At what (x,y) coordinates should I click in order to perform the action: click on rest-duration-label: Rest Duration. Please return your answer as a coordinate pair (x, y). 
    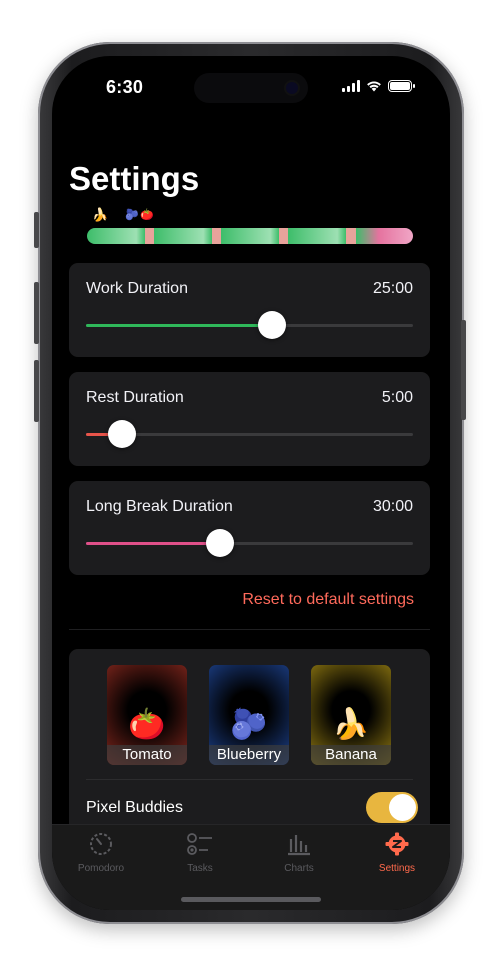
    Looking at the image, I should click on (135, 397).